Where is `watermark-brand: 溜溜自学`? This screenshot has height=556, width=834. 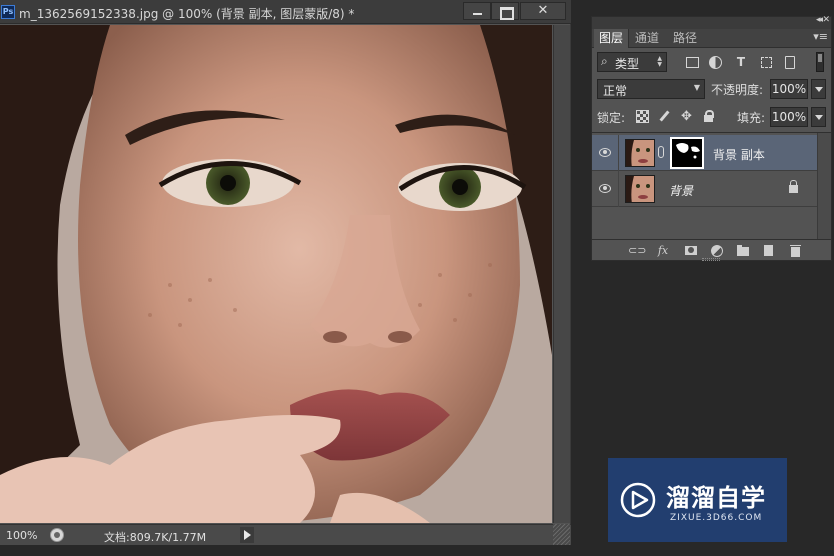
watermark-brand: 溜溜自学 is located at coordinates (716, 498).